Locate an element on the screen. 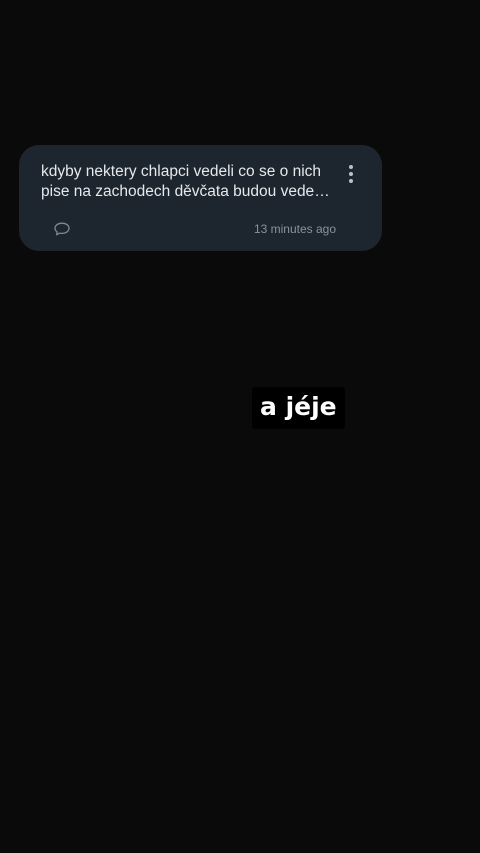  comment-button is located at coordinates (62, 229).